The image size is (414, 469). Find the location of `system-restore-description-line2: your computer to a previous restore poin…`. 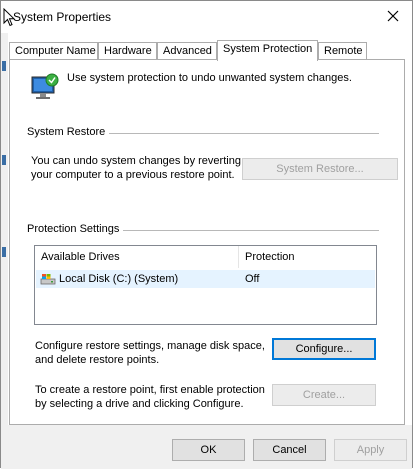

system-restore-description-line2: your computer to a previous restore poin… is located at coordinates (133, 175).